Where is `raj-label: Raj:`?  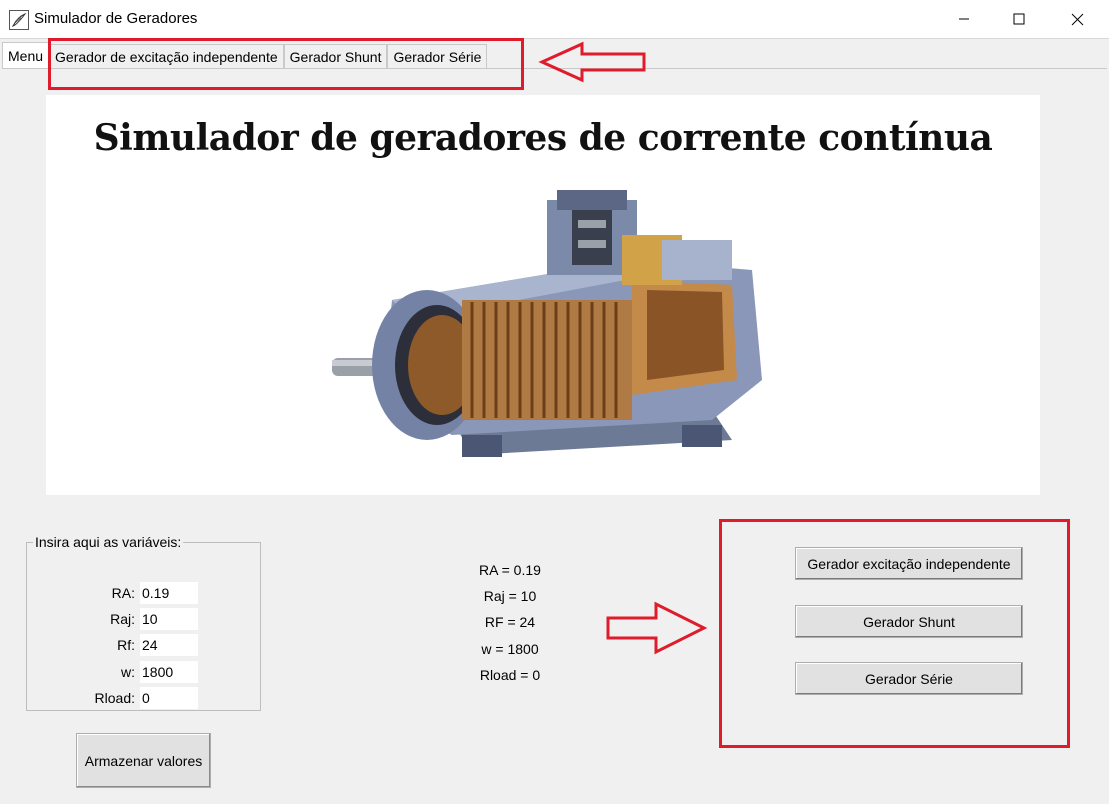
raj-label: Raj: is located at coordinates (122, 619).